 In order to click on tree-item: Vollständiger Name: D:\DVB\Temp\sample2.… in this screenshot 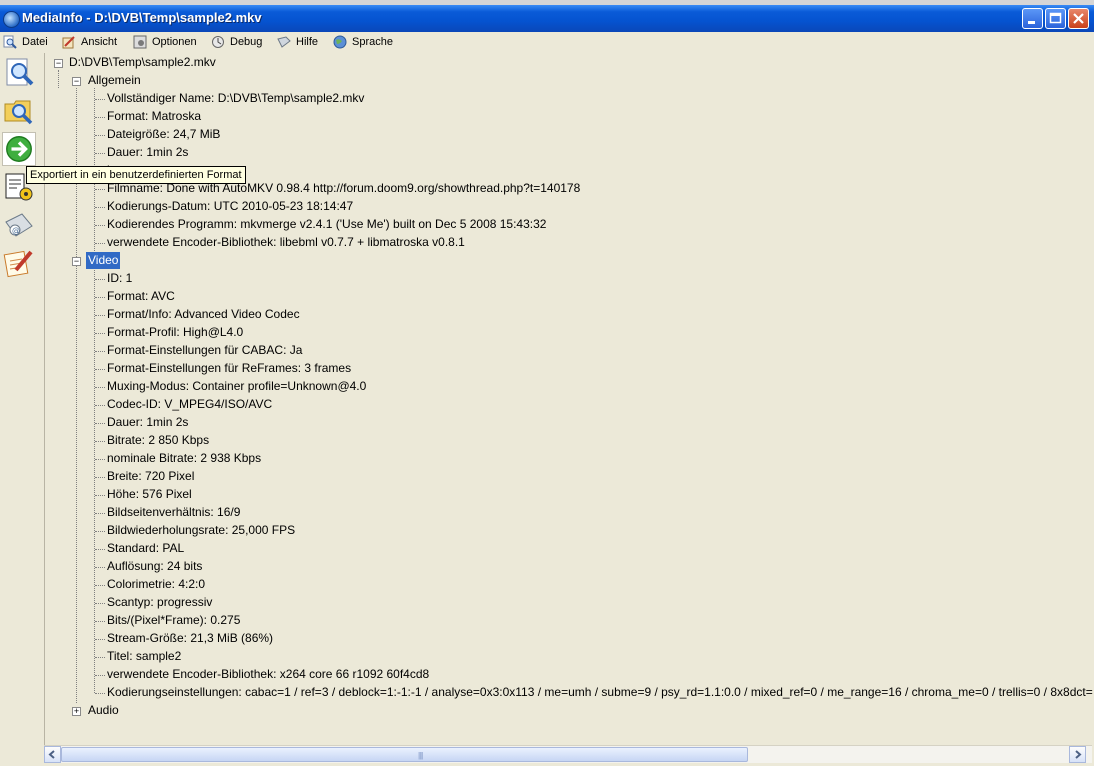, I will do `click(235, 98)`.